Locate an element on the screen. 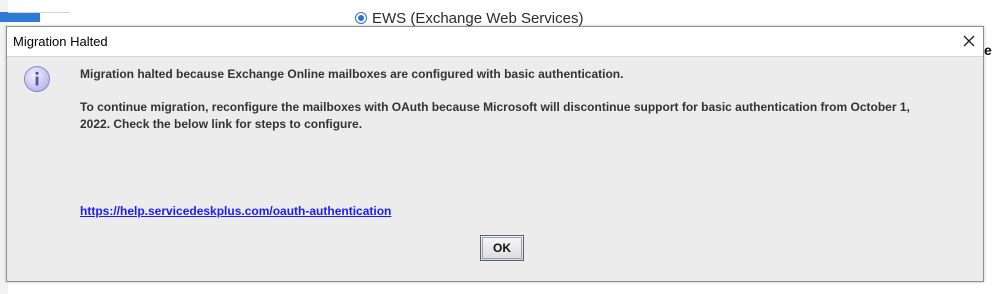 The image size is (1004, 294). close-icon is located at coordinates (969, 41).